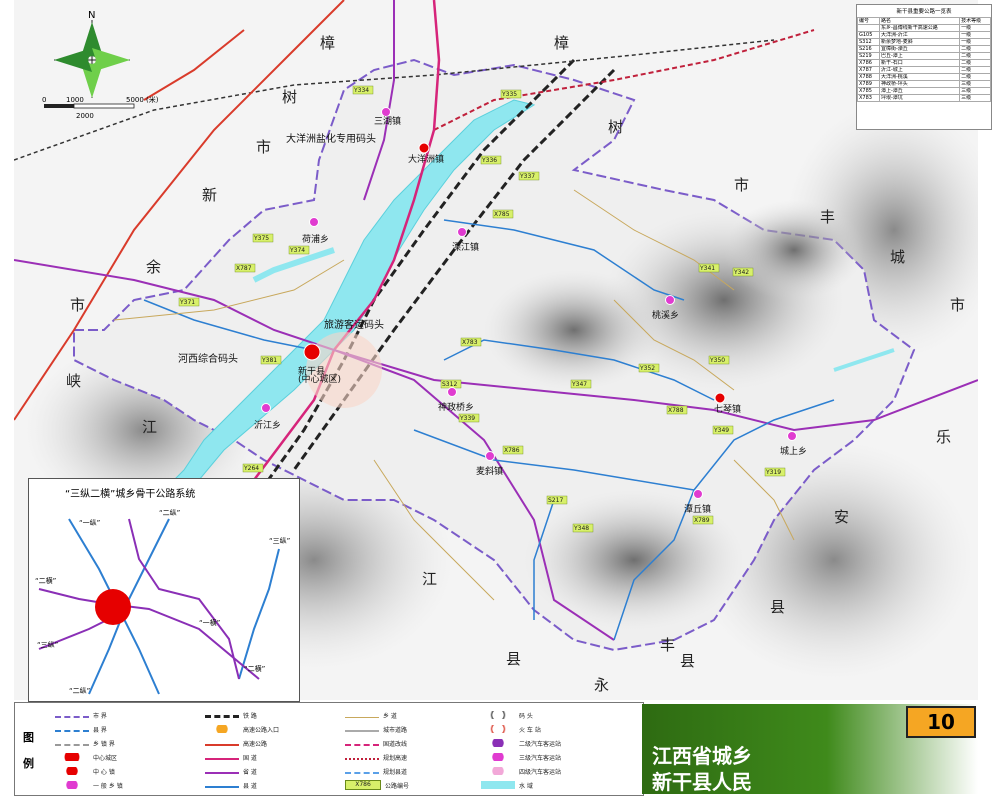 The width and height of the screenshot is (992, 800). Describe the element at coordinates (868, 56) in the screenshot. I see `road-table-cell: S219` at that location.